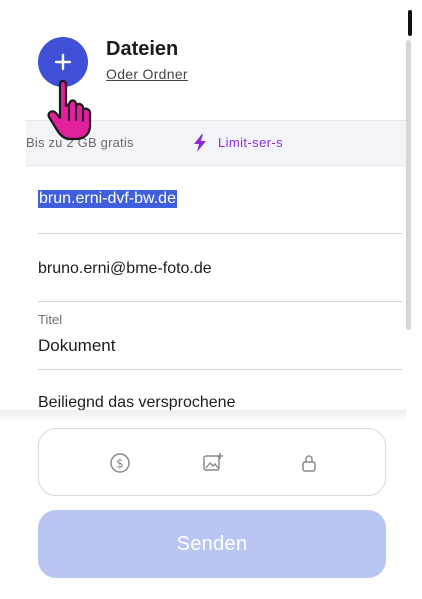 This screenshot has width=422, height=599. I want to click on send-button: Senden, so click(212, 544).